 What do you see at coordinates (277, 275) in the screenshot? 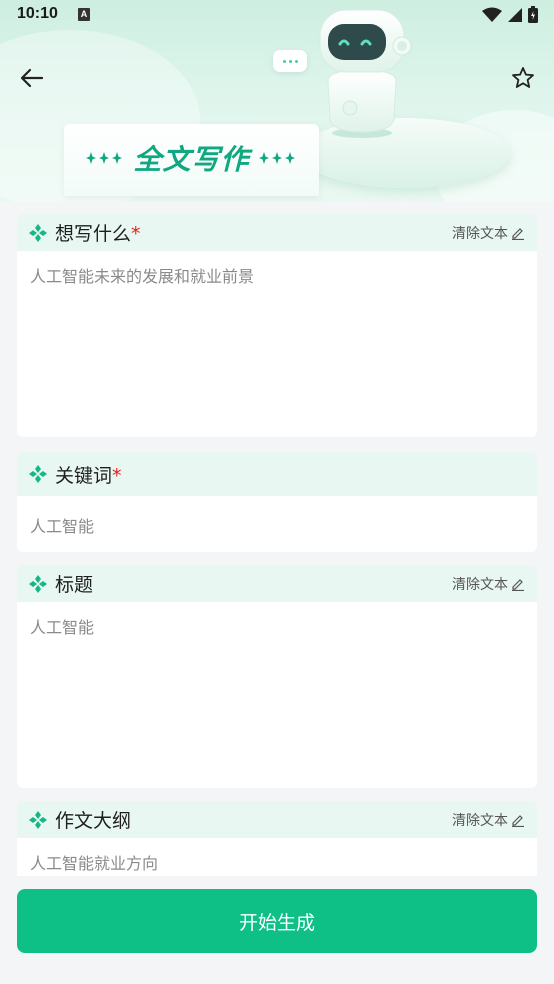
I see `topic-input: 人工智能未来的发展和就业前景` at bounding box center [277, 275].